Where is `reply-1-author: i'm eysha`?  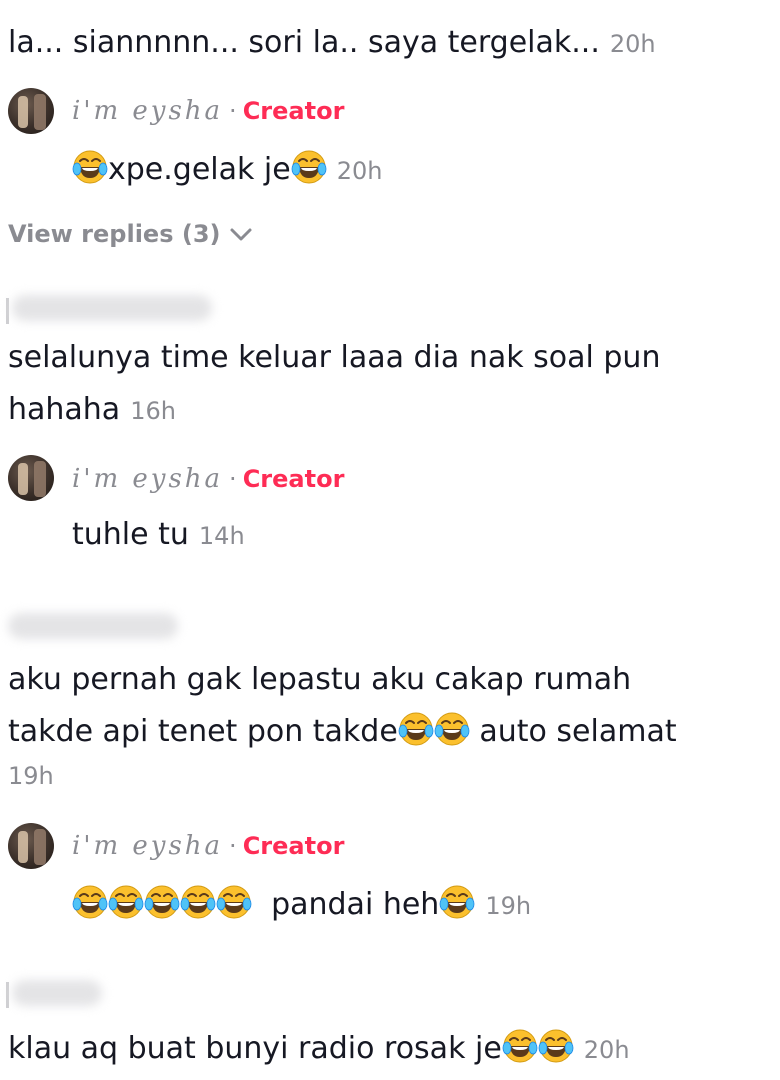
reply-1-author: i'm eysha is located at coordinates (147, 111).